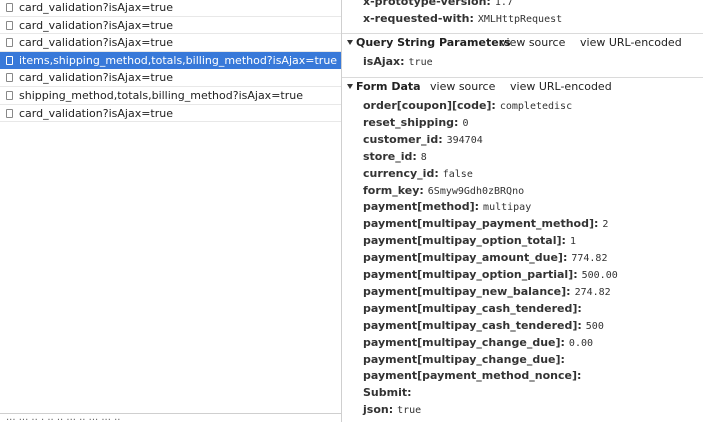  What do you see at coordinates (423, 157) in the screenshot?
I see `param-value: 8` at bounding box center [423, 157].